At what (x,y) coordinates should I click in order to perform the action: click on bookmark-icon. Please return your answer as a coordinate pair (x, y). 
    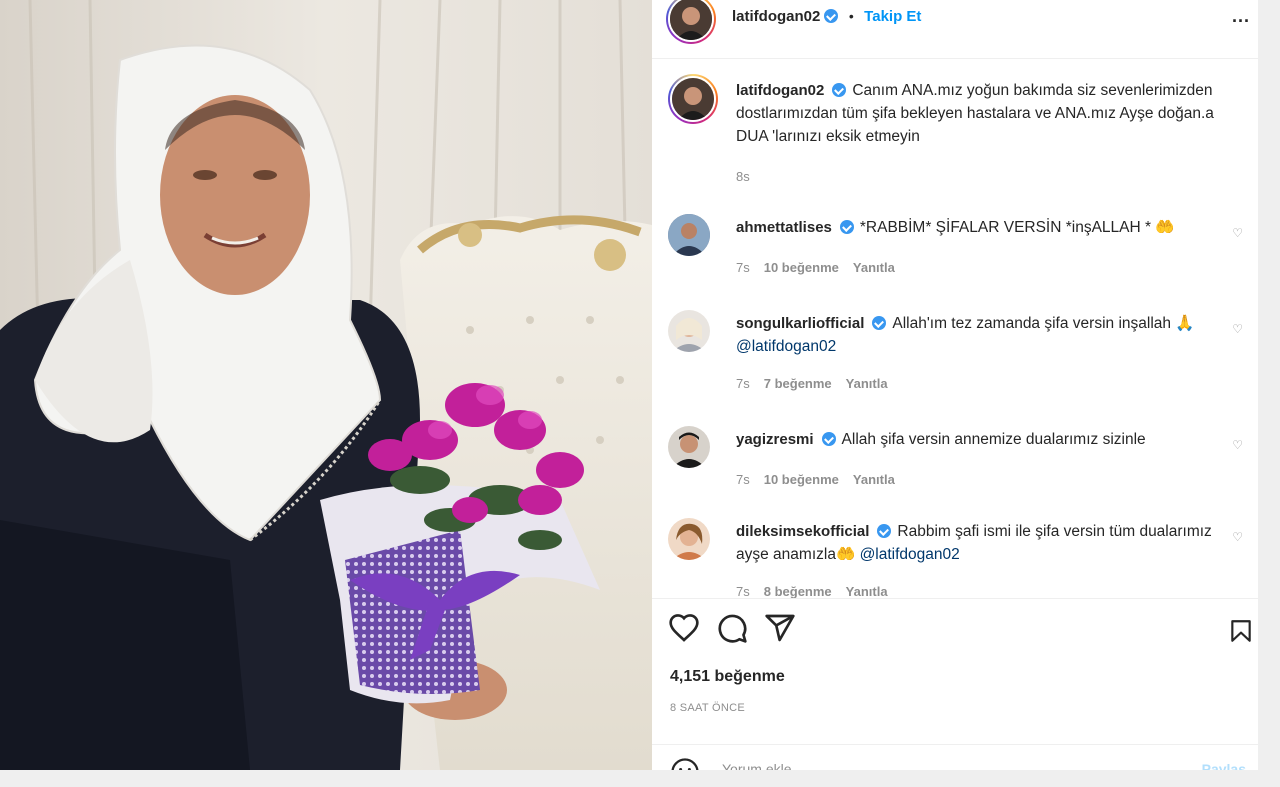
    Looking at the image, I should click on (1241, 631).